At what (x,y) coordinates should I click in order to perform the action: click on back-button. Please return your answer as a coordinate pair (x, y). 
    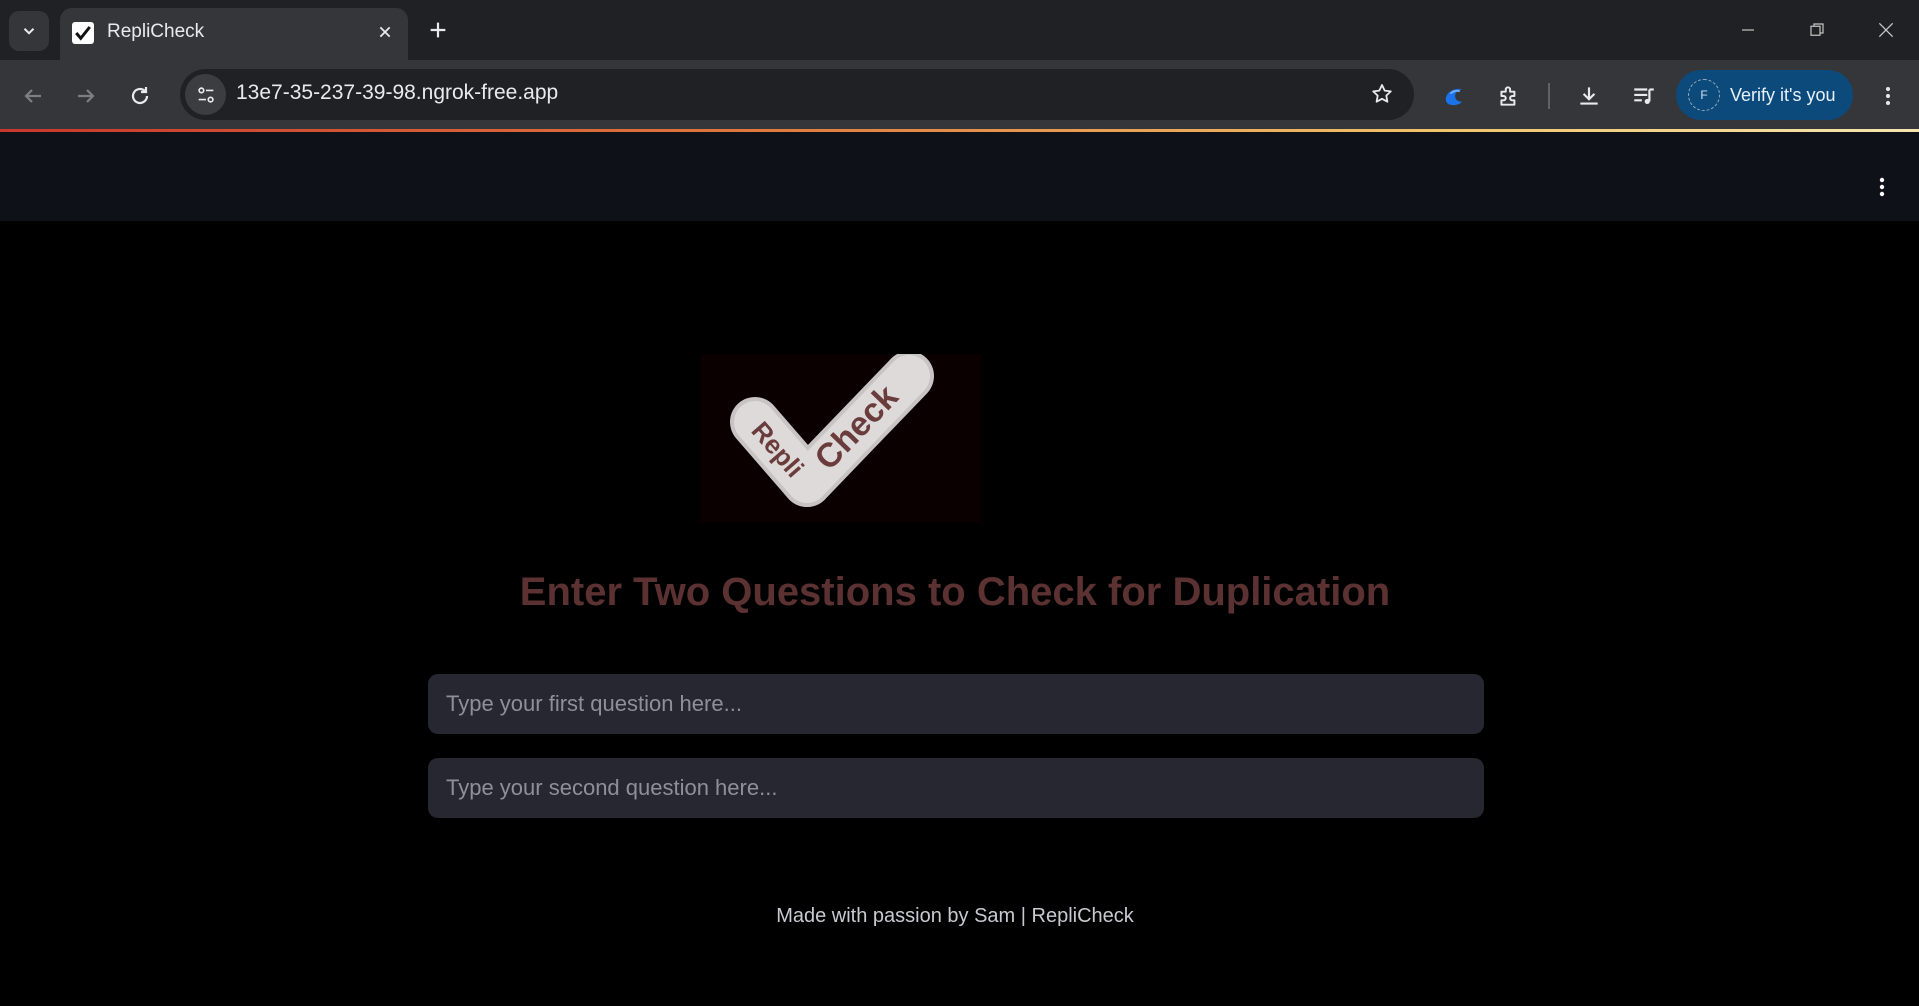
    Looking at the image, I should click on (33, 96).